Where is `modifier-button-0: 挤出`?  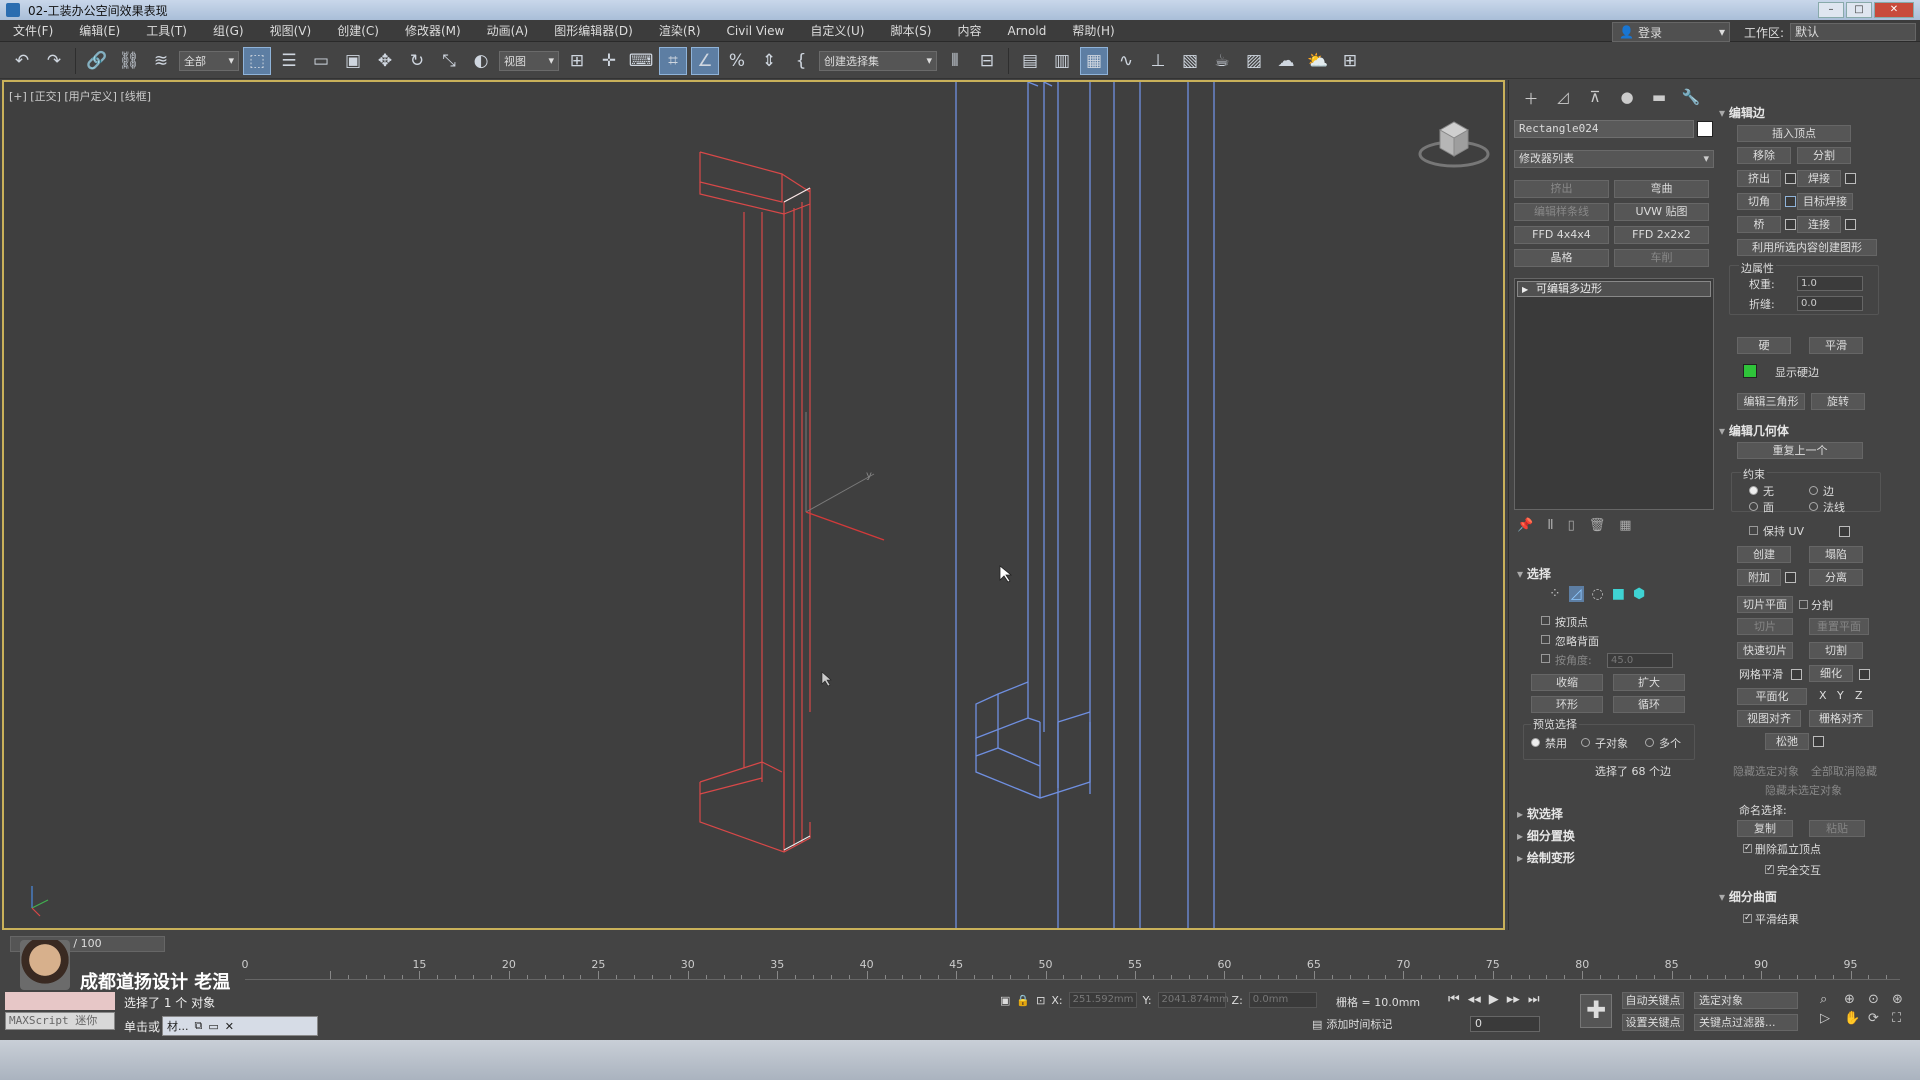
modifier-button-0: 挤出 is located at coordinates (1561, 189).